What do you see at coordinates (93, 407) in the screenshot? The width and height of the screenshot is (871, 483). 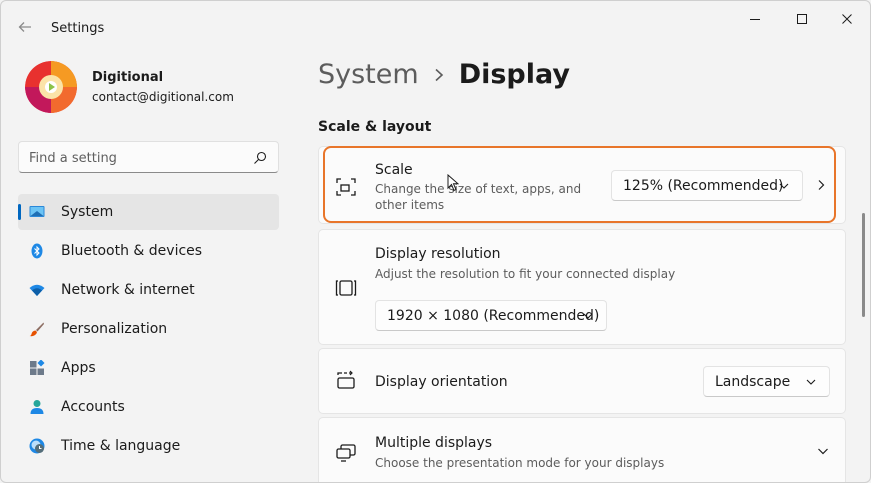 I see `sidebar-item-label: Accounts` at bounding box center [93, 407].